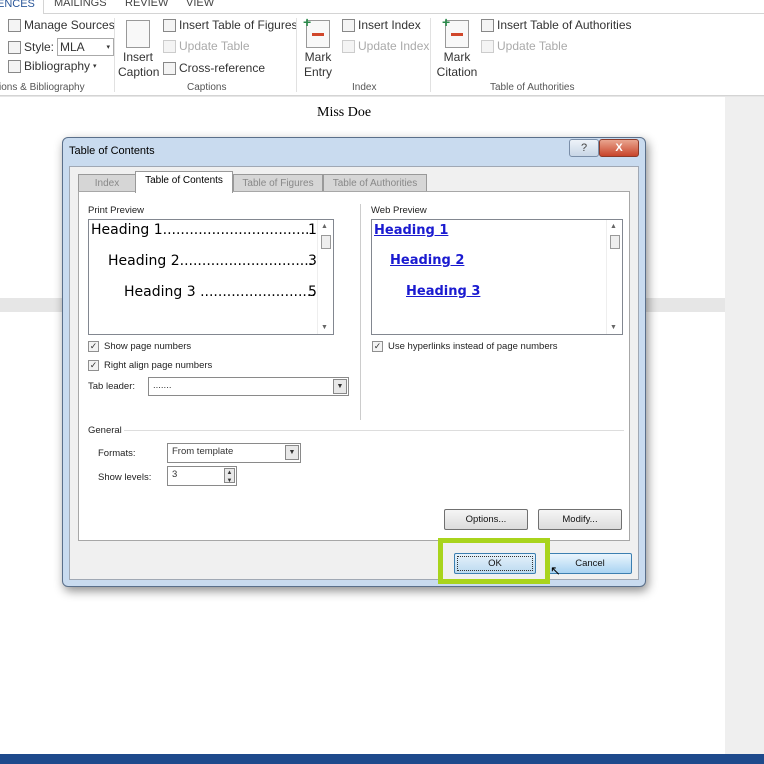  What do you see at coordinates (158, 365) in the screenshot?
I see `right-align-label: Right align page numbers` at bounding box center [158, 365].